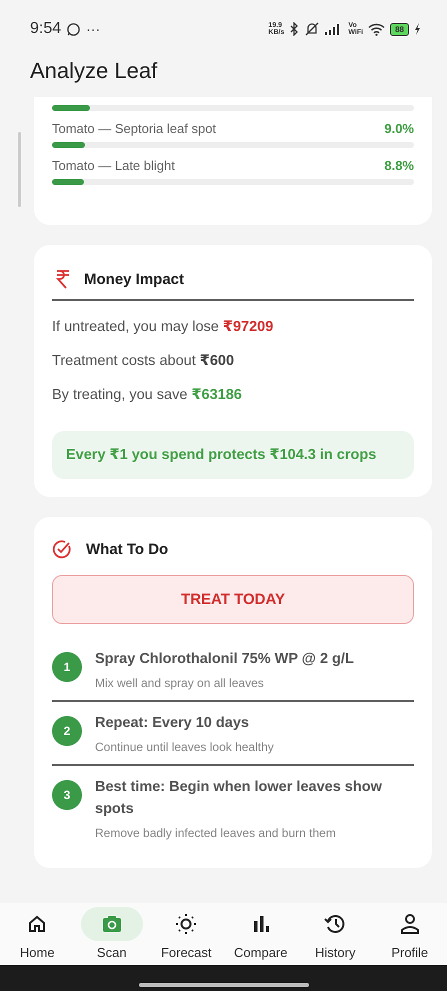 The width and height of the screenshot is (447, 991). I want to click on confidence-value: 9.0%, so click(399, 128).